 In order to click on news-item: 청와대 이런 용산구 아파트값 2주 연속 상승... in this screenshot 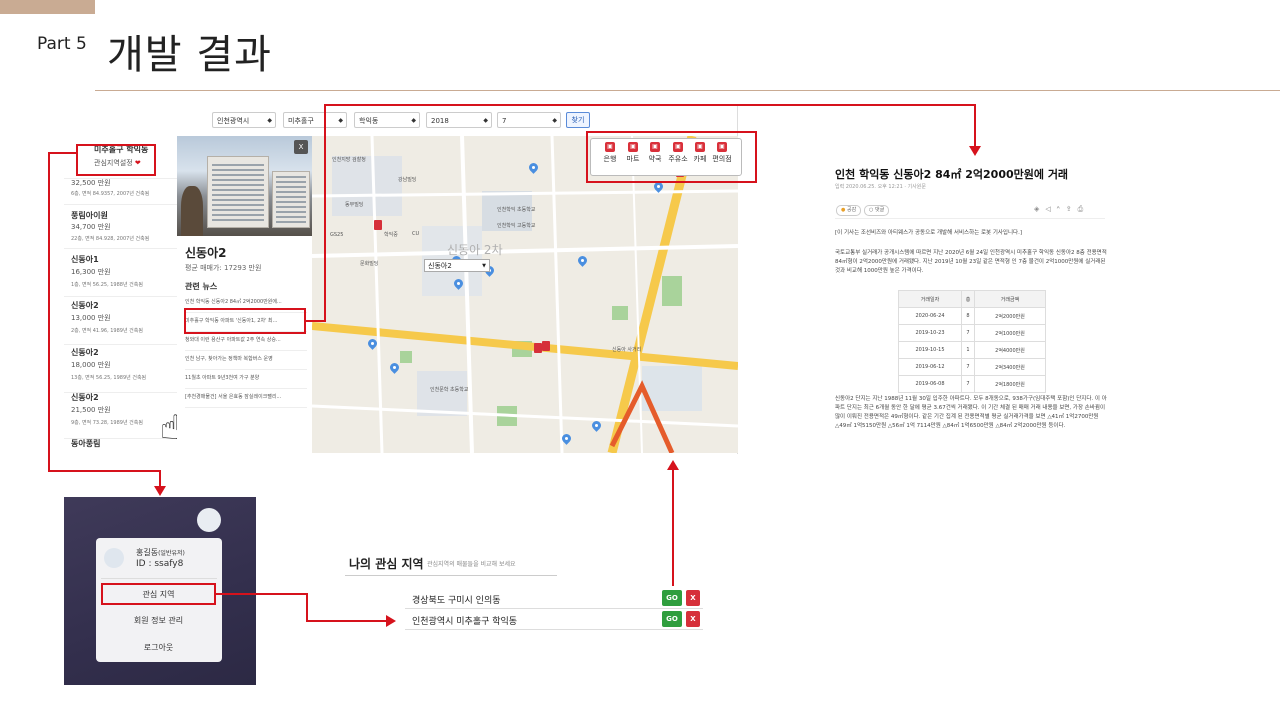, I will do `click(246, 341)`.